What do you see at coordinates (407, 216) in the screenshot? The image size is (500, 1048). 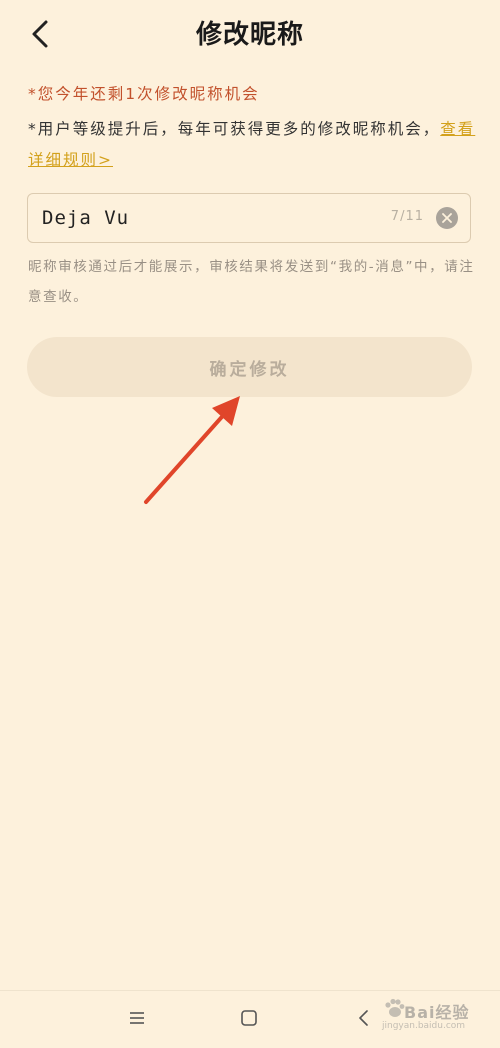 I see `char-count: 7/11` at bounding box center [407, 216].